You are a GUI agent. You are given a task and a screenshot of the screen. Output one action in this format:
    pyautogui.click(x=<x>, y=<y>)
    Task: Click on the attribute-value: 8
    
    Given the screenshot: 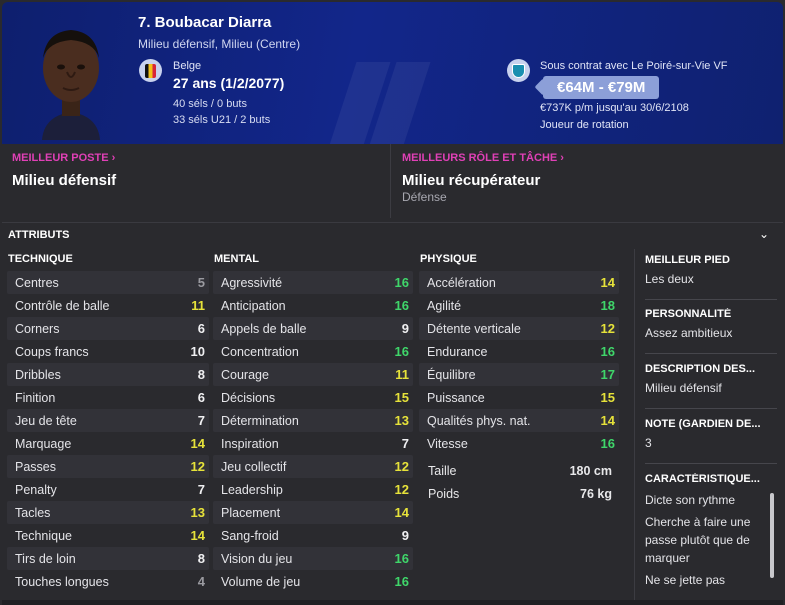 What is the action you would take?
    pyautogui.click(x=201, y=374)
    